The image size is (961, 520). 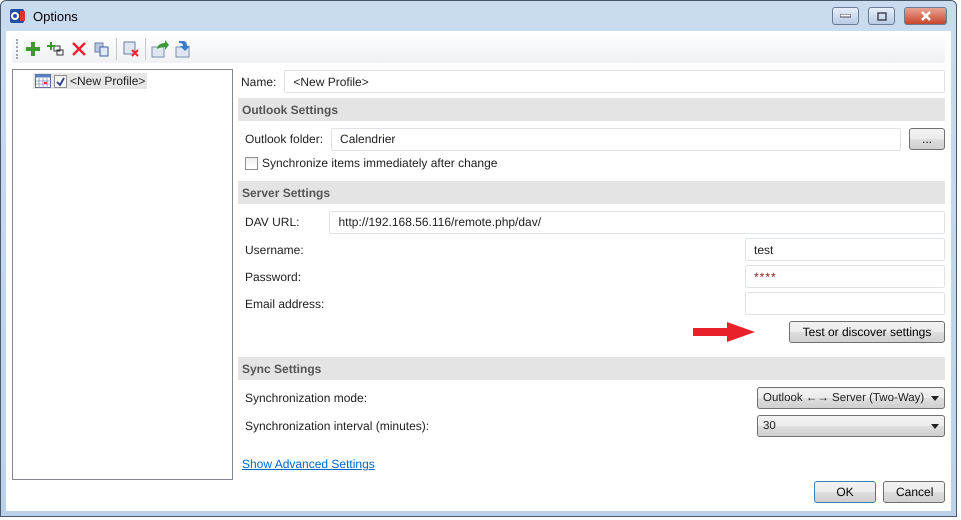 What do you see at coordinates (637, 222) in the screenshot?
I see `url-field: http://192.168.56.116/remote.php/dav/` at bounding box center [637, 222].